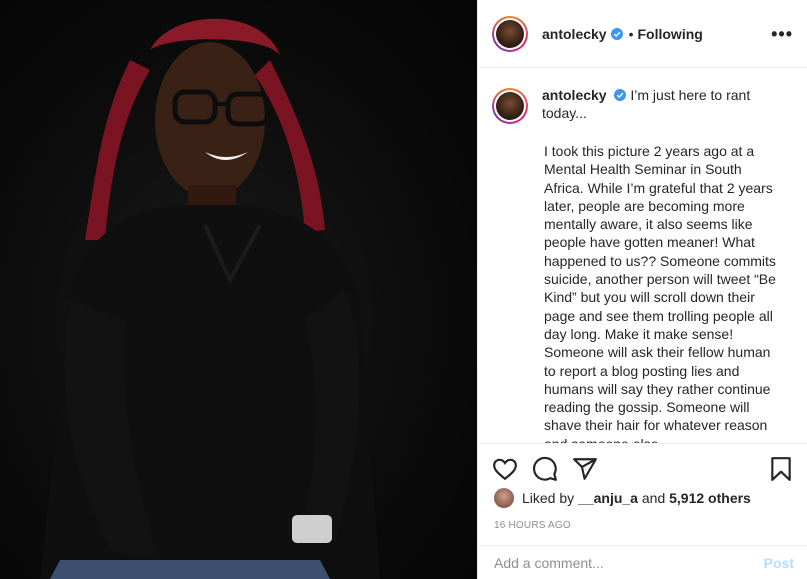  What do you see at coordinates (670, 34) in the screenshot?
I see `following-button: Following` at bounding box center [670, 34].